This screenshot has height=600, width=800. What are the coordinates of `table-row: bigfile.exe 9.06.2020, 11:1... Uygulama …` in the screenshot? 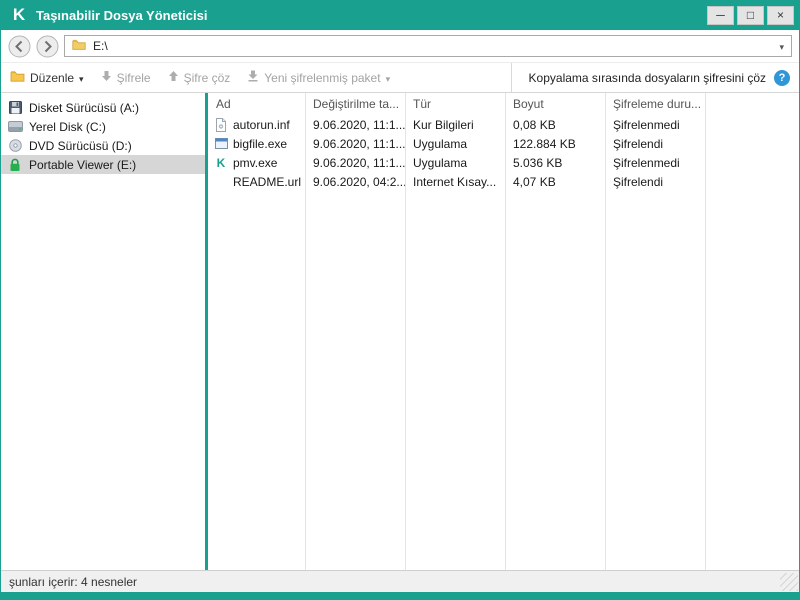 It's located at (503, 143).